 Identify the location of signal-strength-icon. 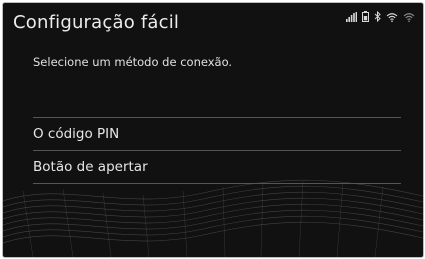
(351, 16).